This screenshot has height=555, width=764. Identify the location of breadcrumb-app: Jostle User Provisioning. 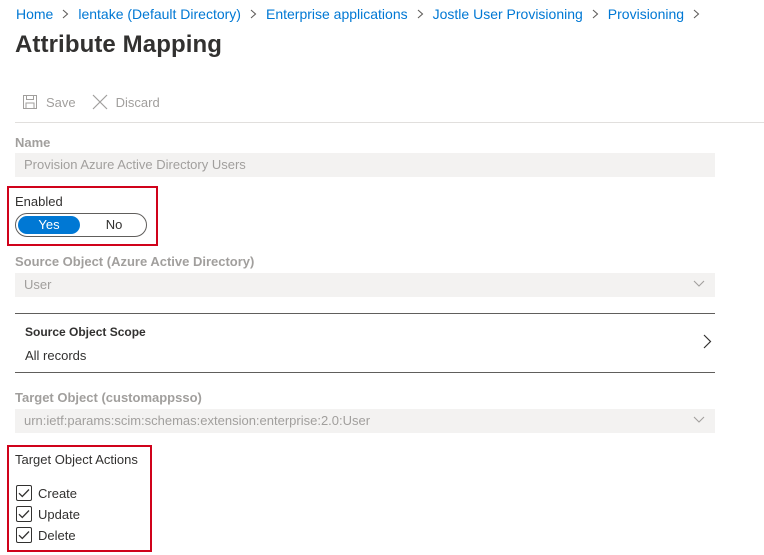
(508, 14).